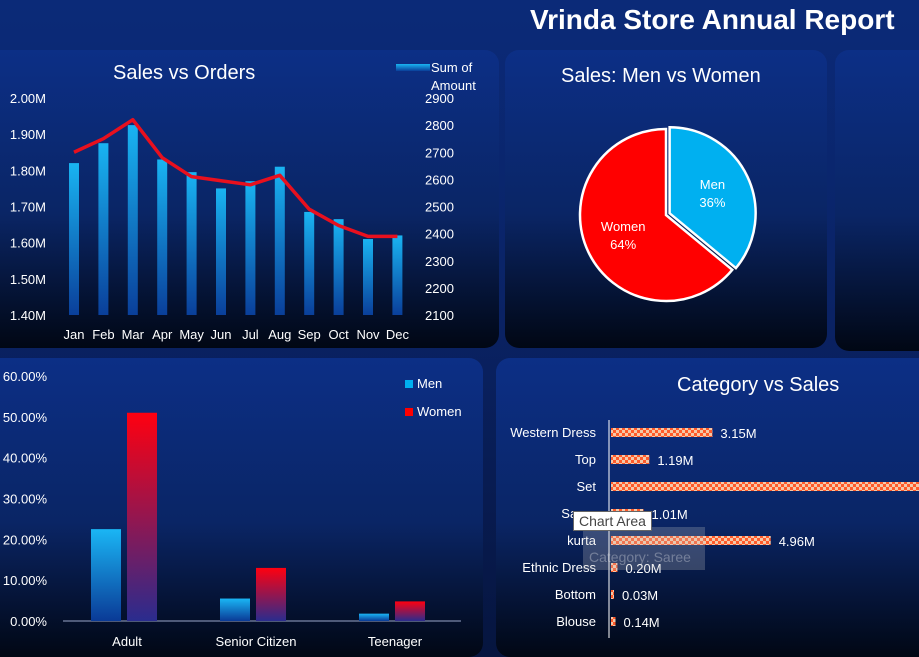  I want to click on category-value-label: 1.01M, so click(670, 514).